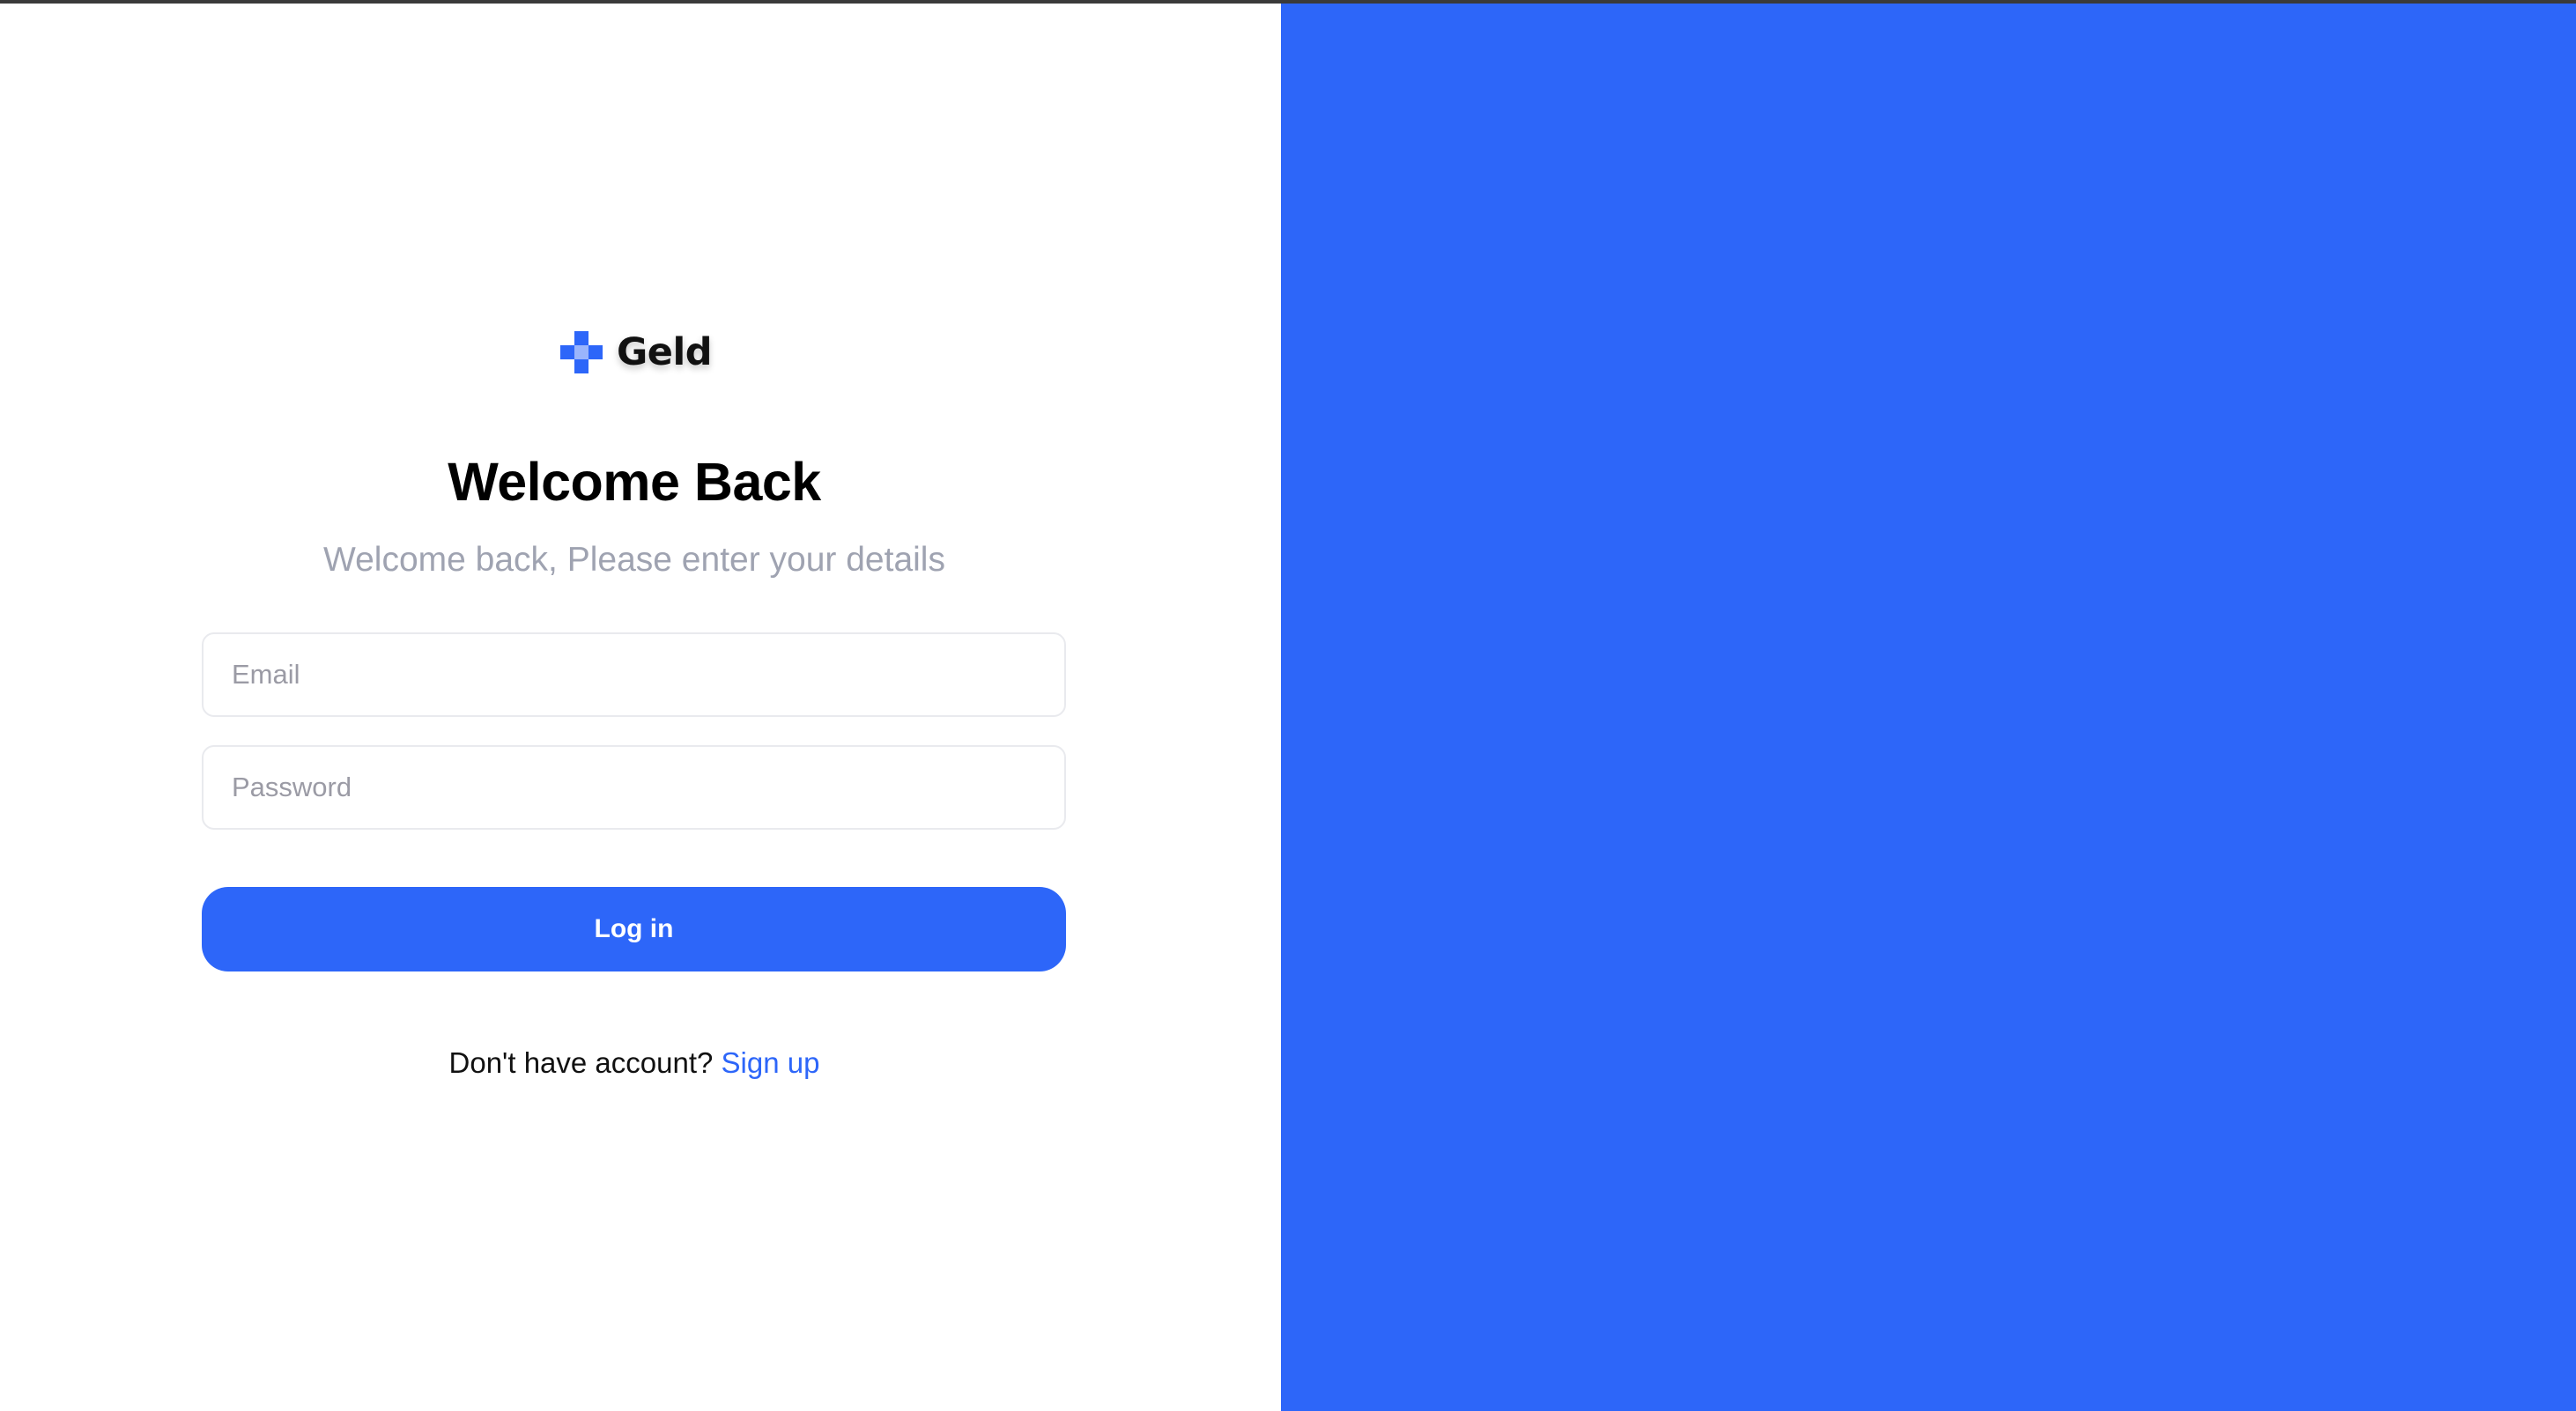 The image size is (2576, 1411). What do you see at coordinates (585, 1062) in the screenshot?
I see `signup-prompt-text: Don't have account?` at bounding box center [585, 1062].